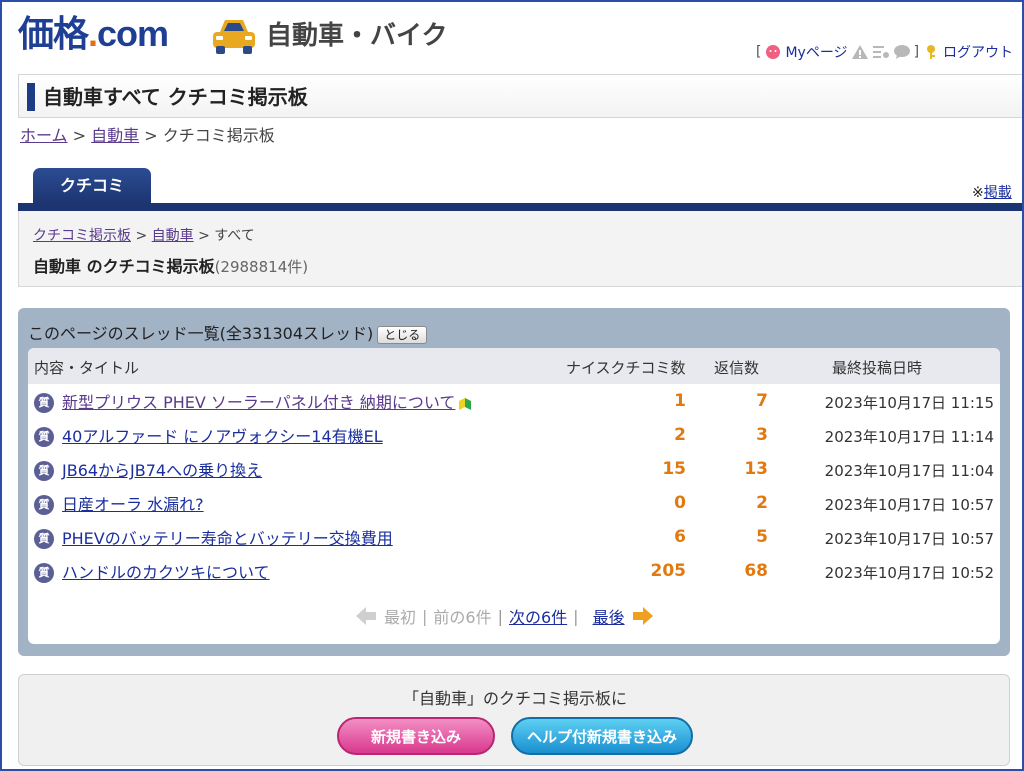 This screenshot has width=1024, height=771. What do you see at coordinates (609, 616) in the screenshot?
I see `pager-last: 最後` at bounding box center [609, 616].